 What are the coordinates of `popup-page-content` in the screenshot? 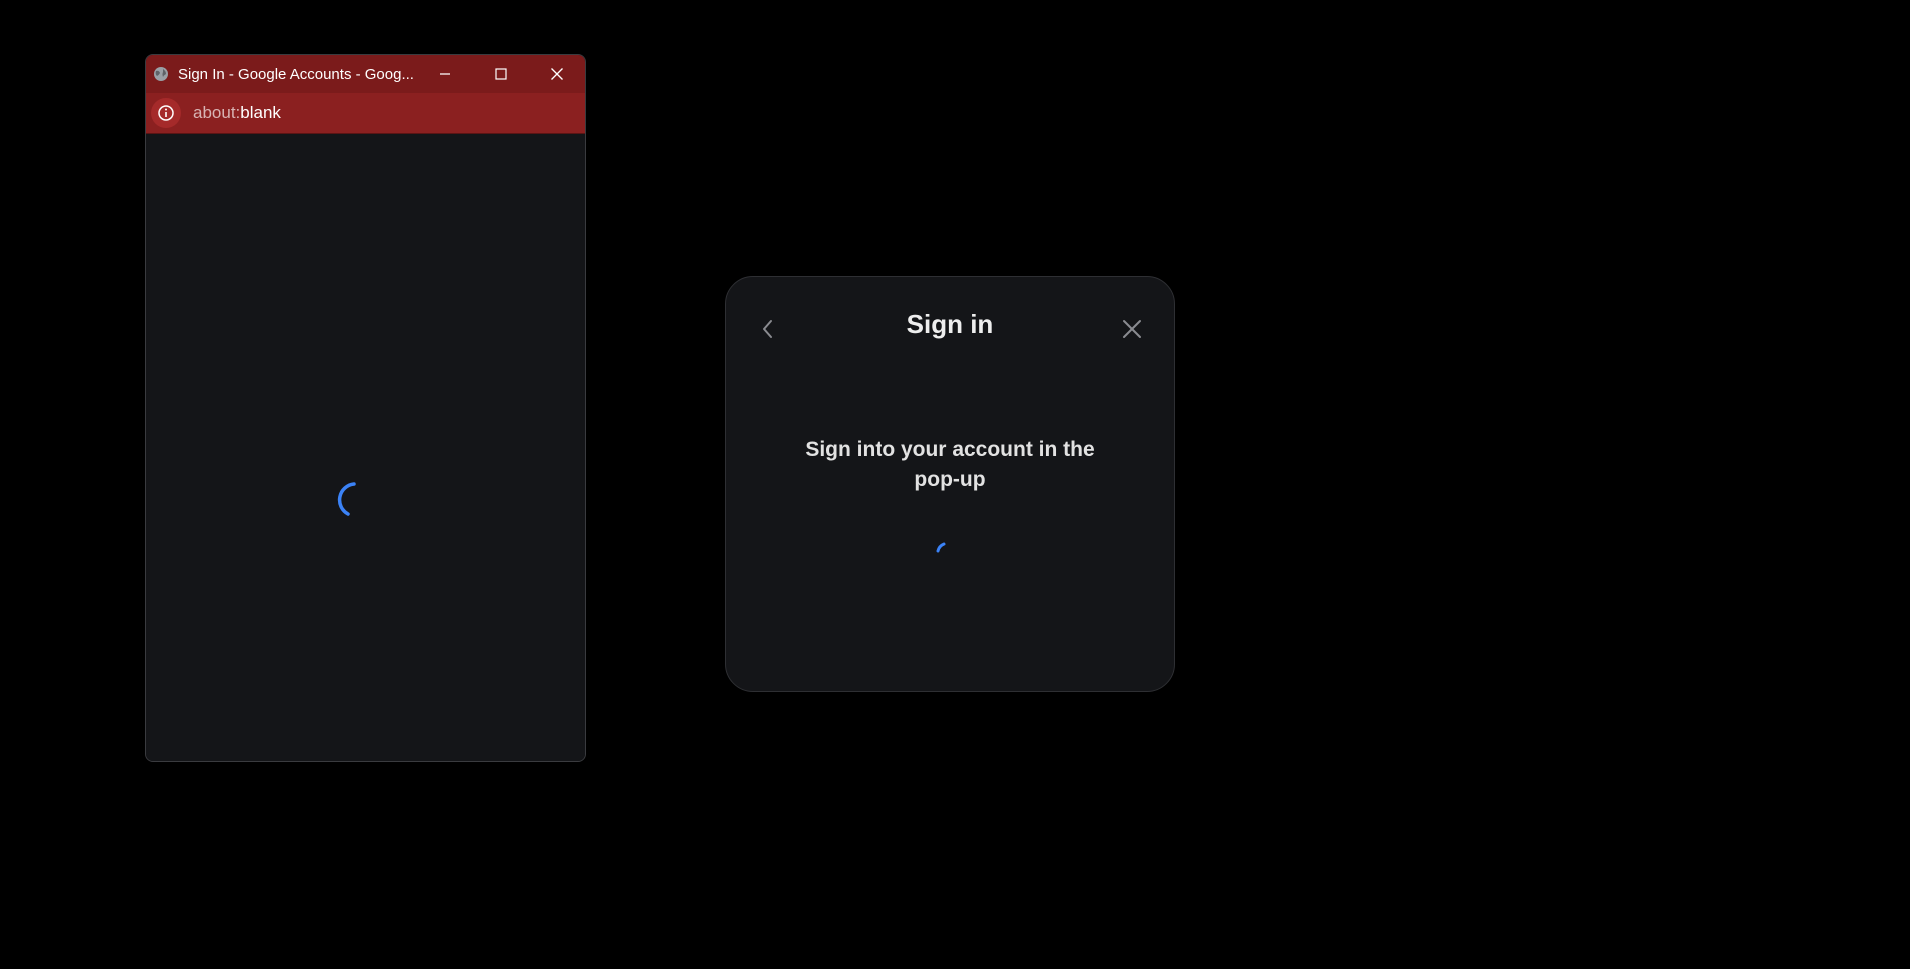 It's located at (365, 447).